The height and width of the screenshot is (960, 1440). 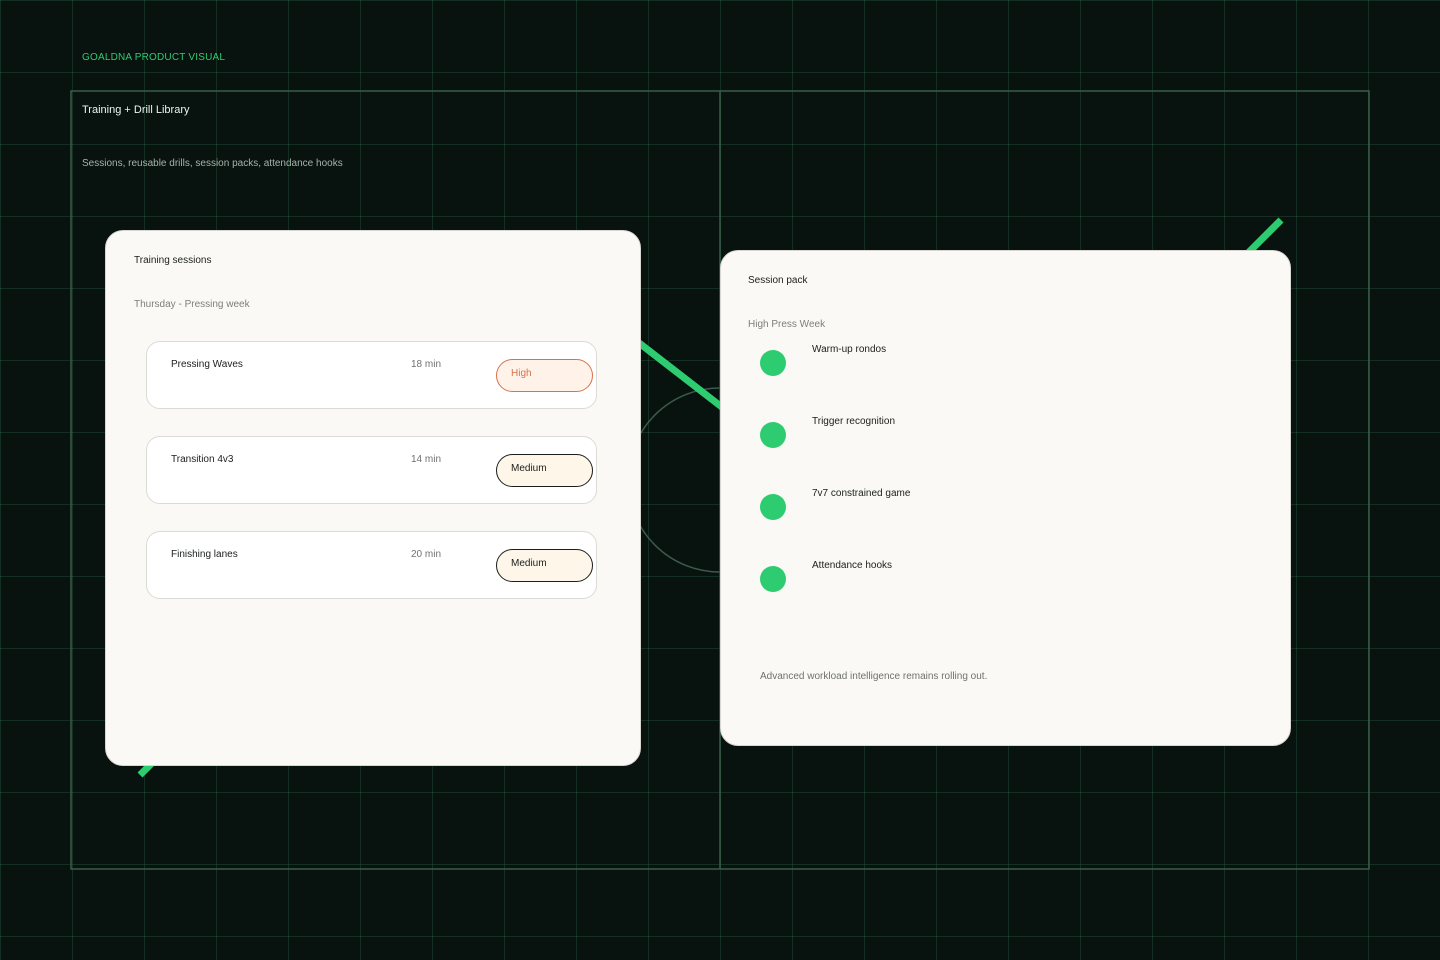 What do you see at coordinates (787, 324) in the screenshot?
I see `session-pack-name: High Press Week` at bounding box center [787, 324].